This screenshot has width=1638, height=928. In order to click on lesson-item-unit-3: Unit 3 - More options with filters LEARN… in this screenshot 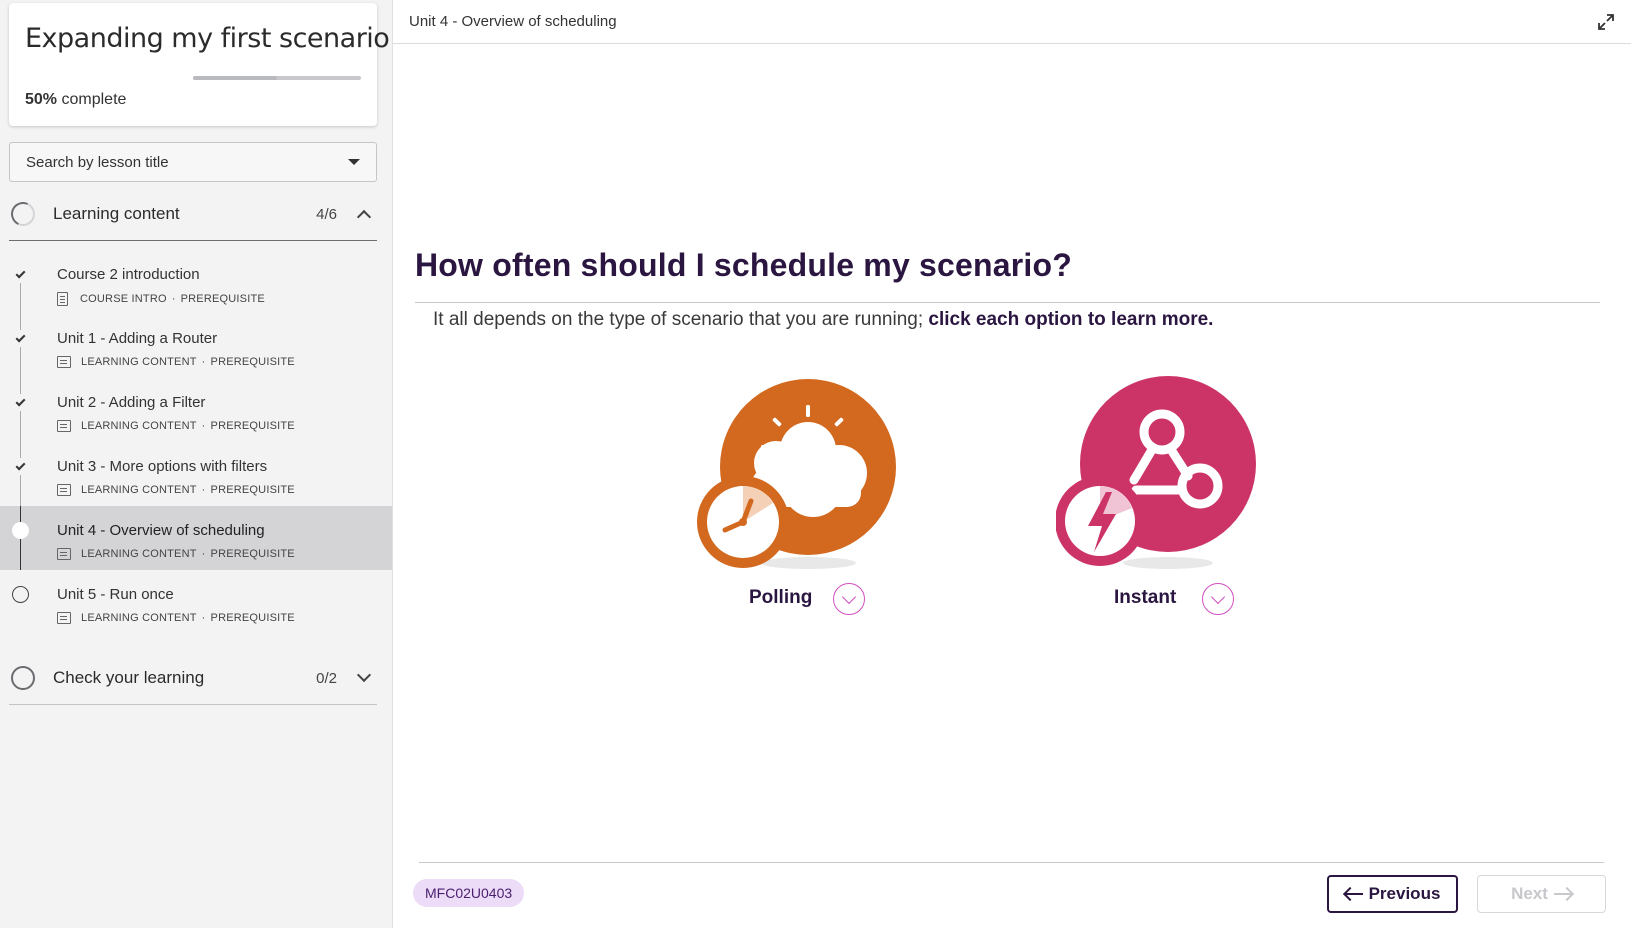, I will do `click(196, 474)`.